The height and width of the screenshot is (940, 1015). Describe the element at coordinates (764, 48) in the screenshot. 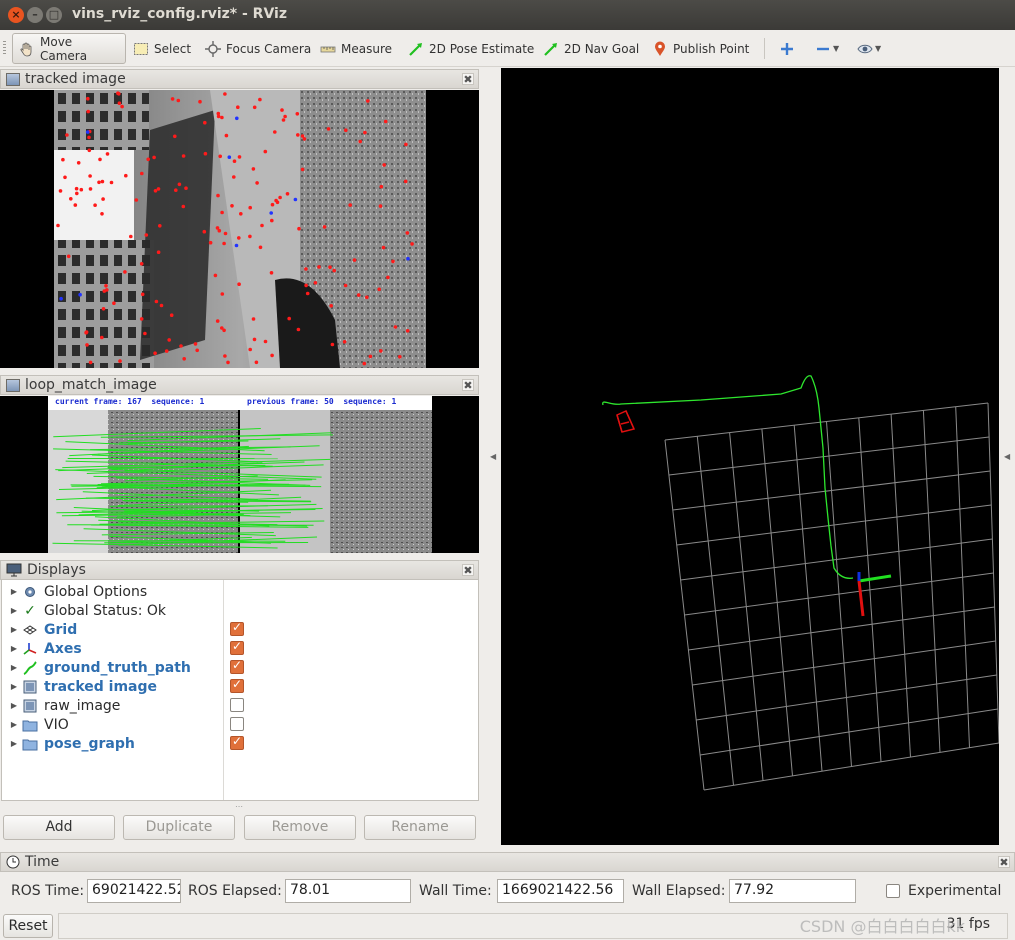

I see `toolbar-separator` at that location.